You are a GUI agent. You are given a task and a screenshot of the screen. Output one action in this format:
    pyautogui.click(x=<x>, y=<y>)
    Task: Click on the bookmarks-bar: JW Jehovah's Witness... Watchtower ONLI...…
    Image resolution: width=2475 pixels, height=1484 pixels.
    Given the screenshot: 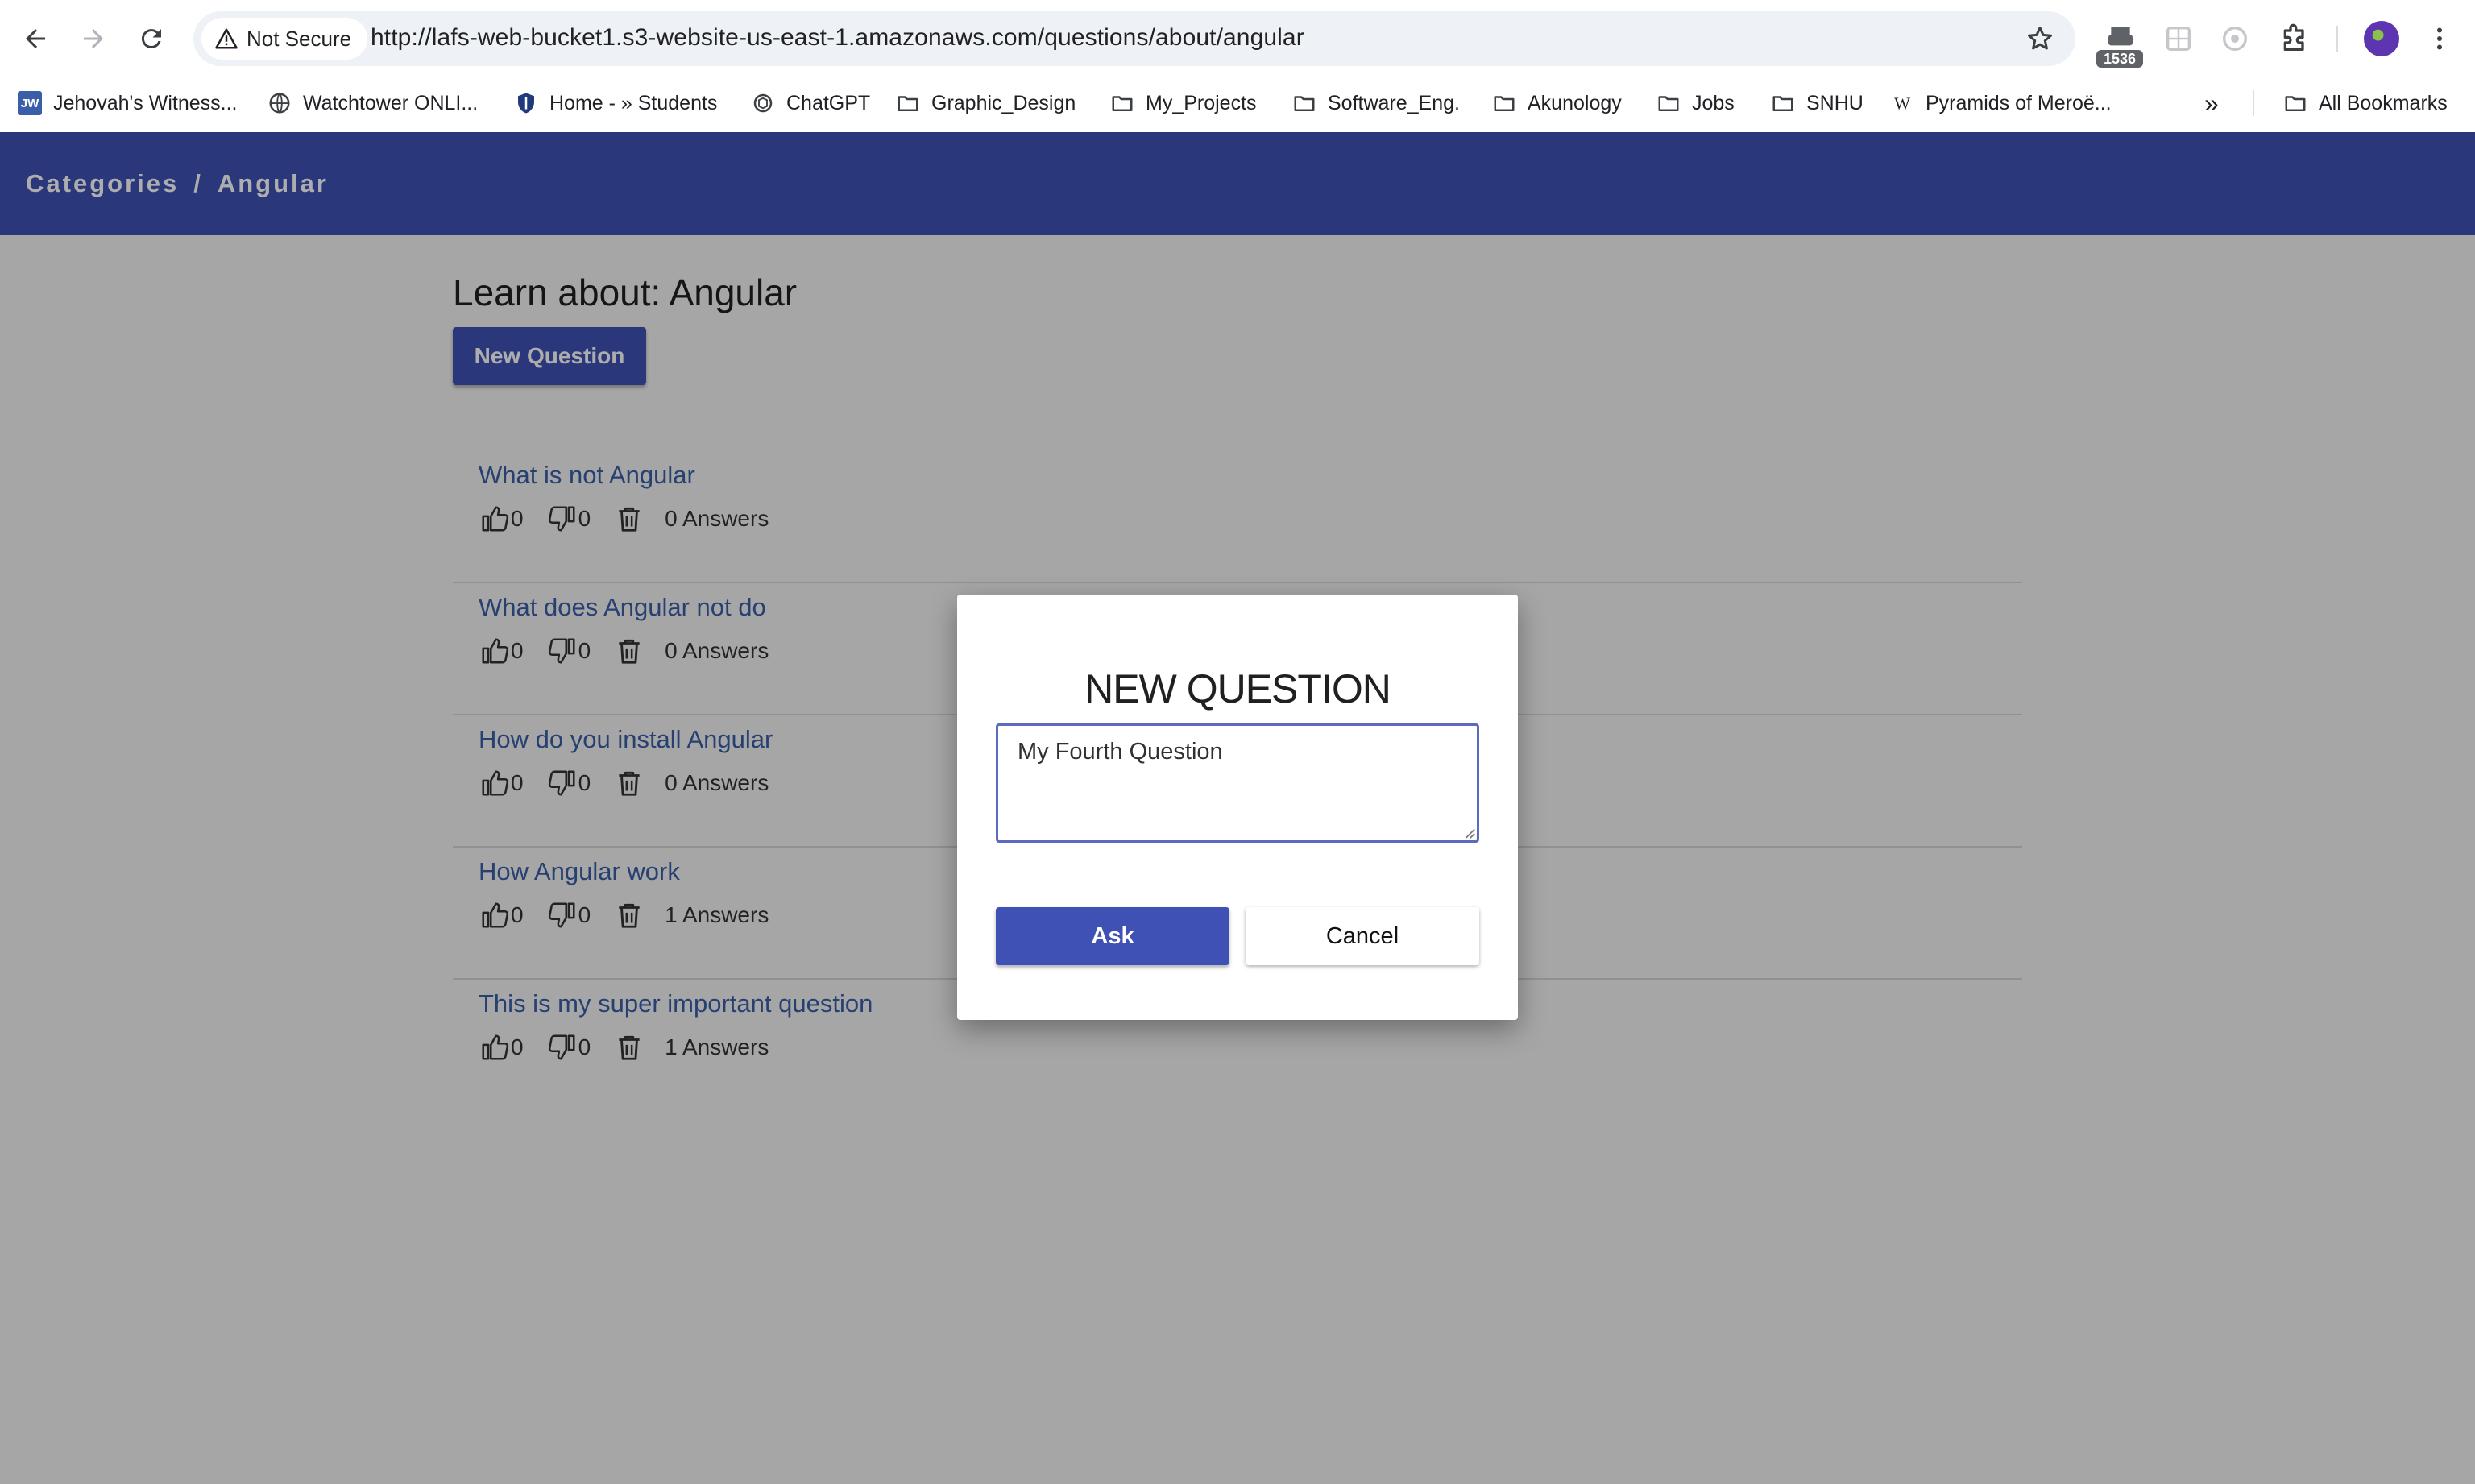 What is the action you would take?
    pyautogui.click(x=1237, y=103)
    